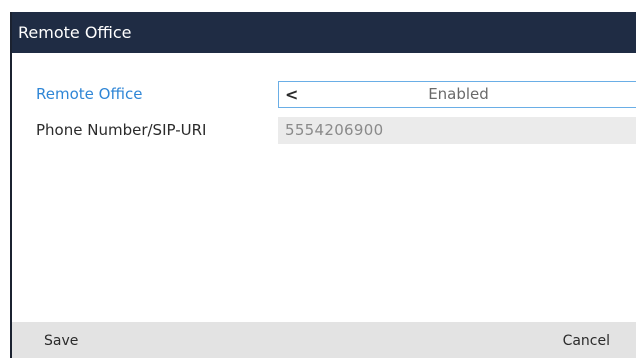 This screenshot has width=636, height=358. I want to click on phone-number-label: Phone Number/SIP-URI, so click(121, 130).